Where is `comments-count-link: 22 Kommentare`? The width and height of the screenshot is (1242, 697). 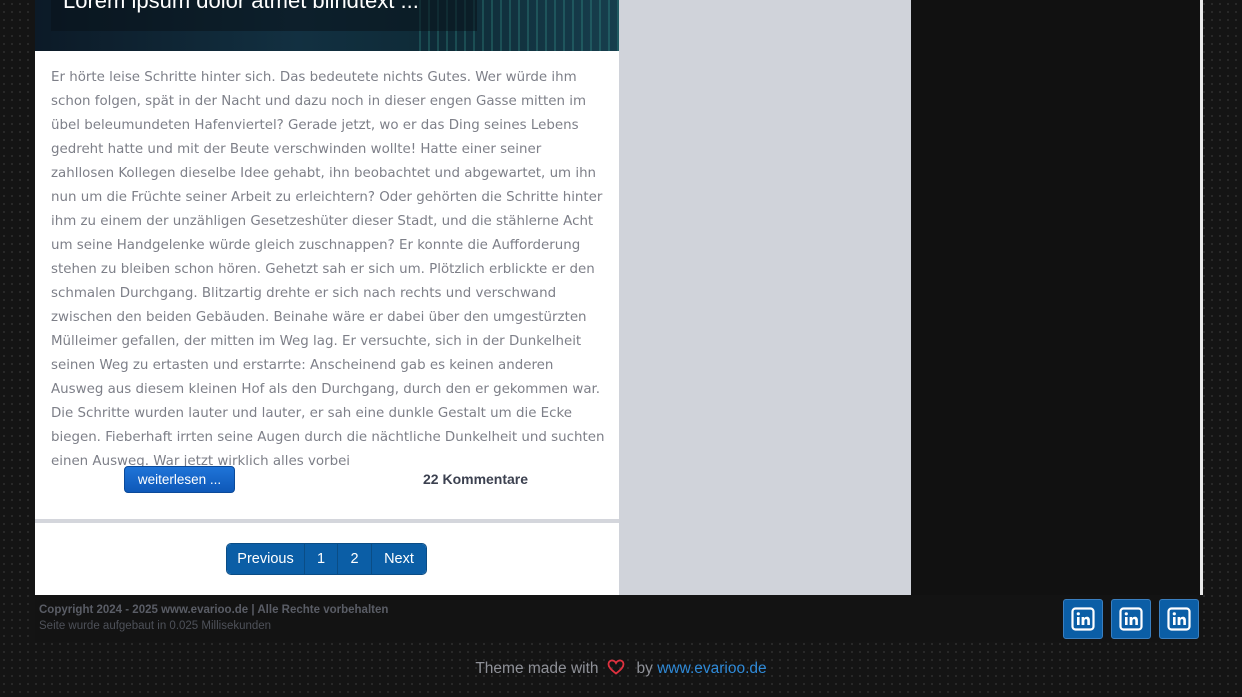
comments-count-link: 22 Kommentare is located at coordinates (475, 479).